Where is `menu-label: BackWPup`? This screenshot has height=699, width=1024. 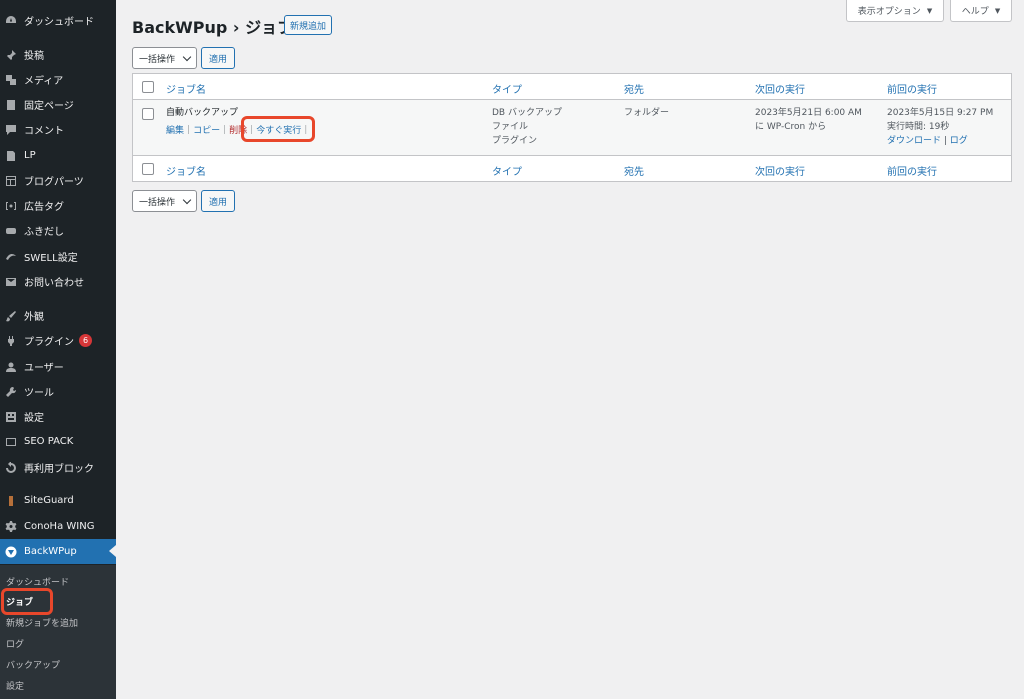 menu-label: BackWPup is located at coordinates (50, 551).